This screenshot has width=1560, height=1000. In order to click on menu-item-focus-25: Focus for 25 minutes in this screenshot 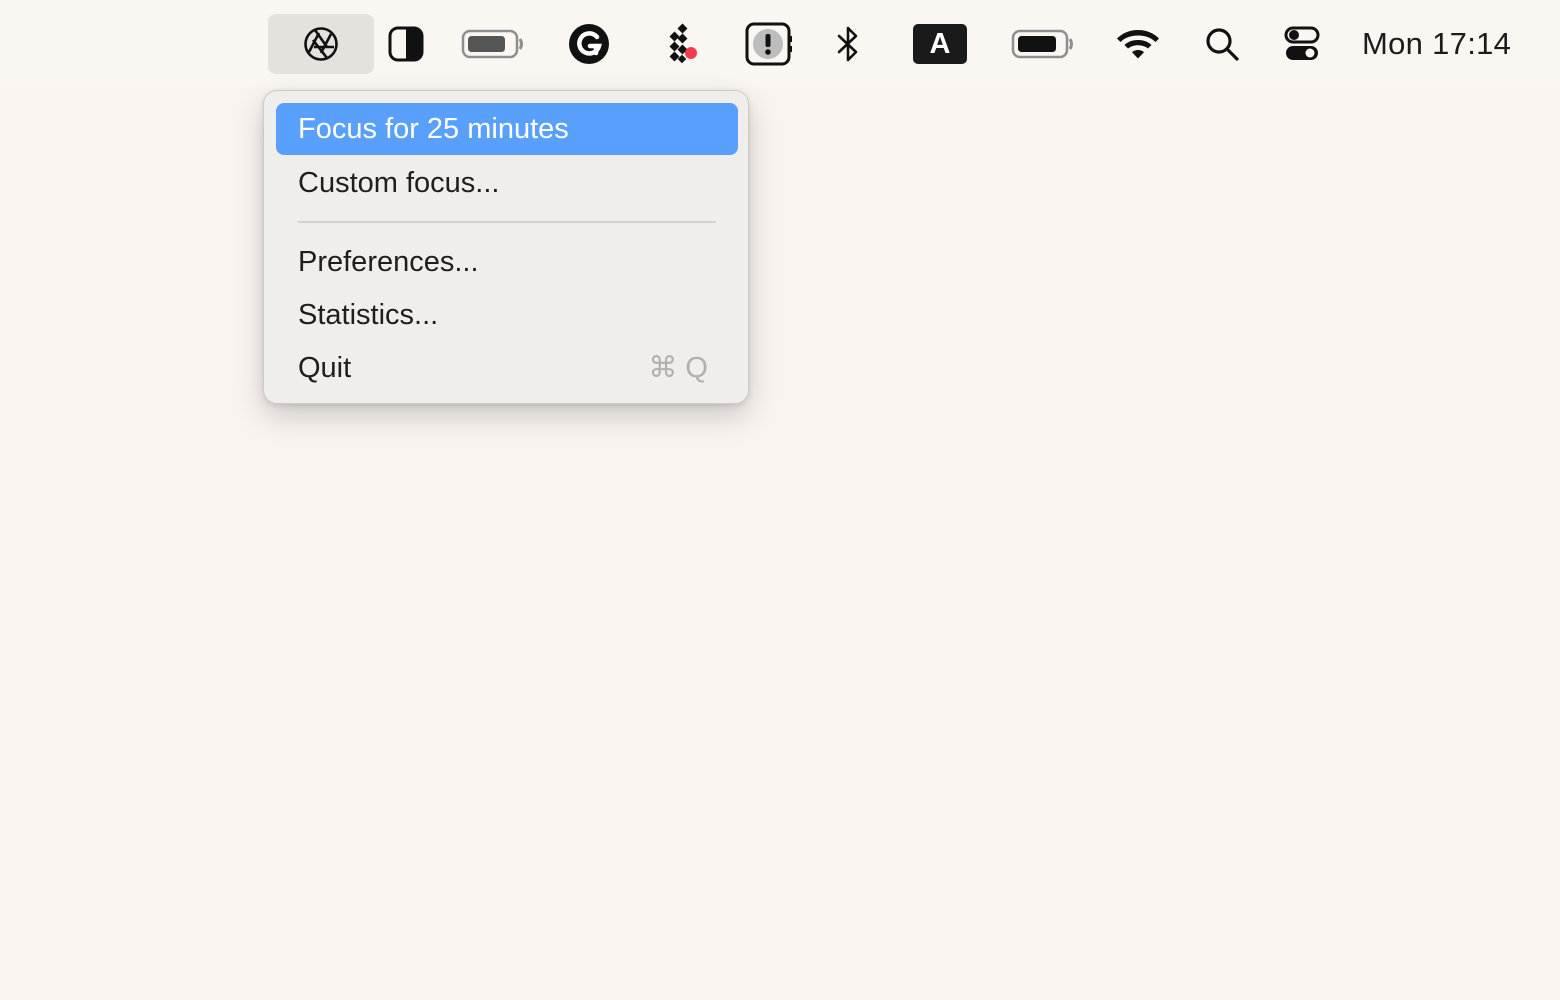, I will do `click(507, 129)`.